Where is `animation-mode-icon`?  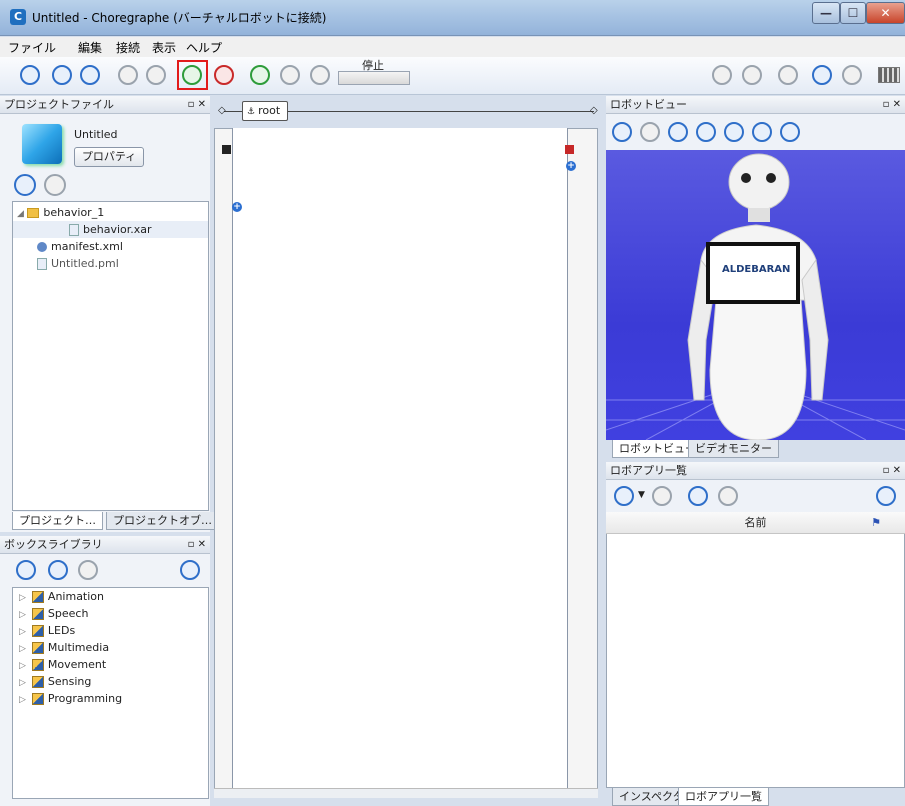
animation-mode-icon is located at coordinates (752, 75).